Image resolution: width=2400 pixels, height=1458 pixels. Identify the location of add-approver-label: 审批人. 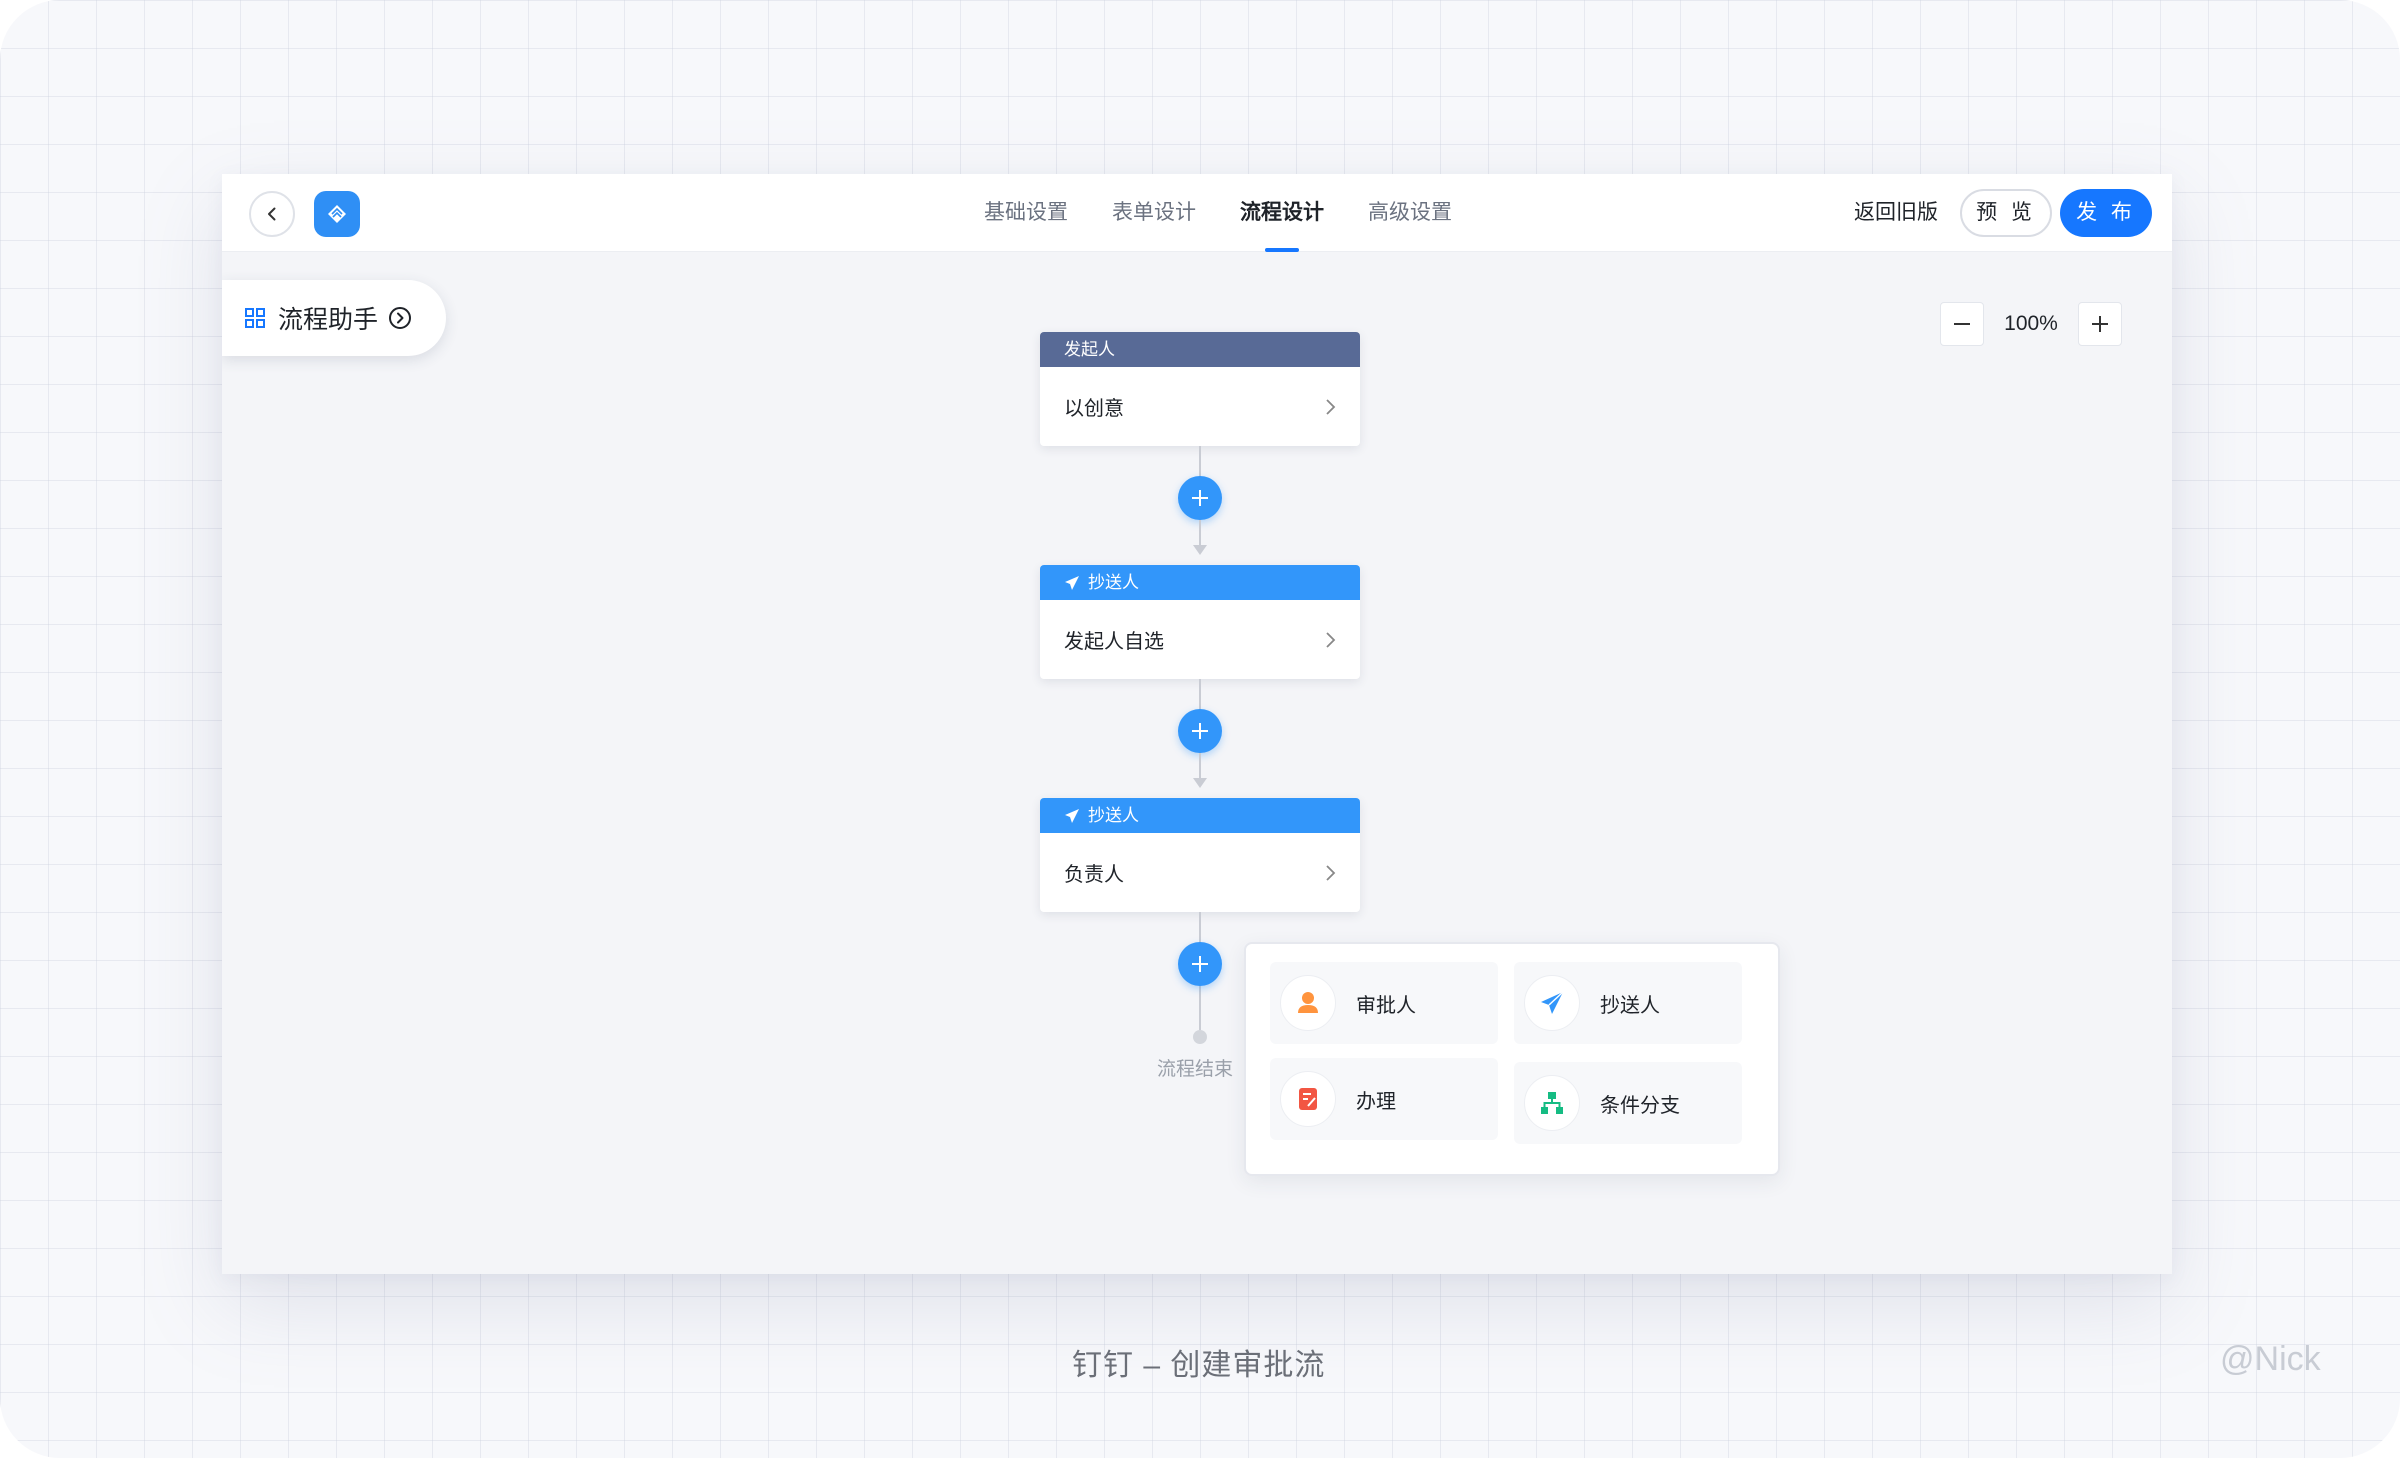
(1386, 1005).